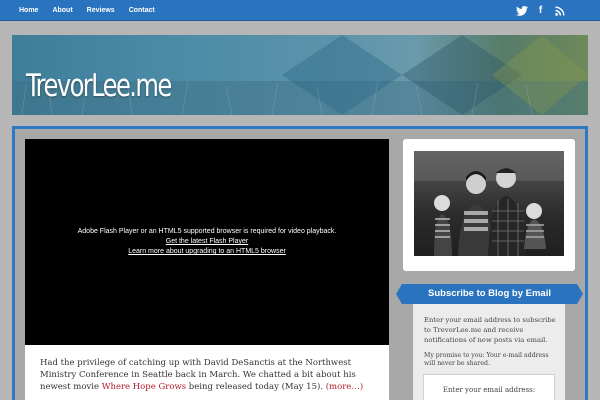 This screenshot has width=600, height=400. I want to click on nav-home: Home, so click(28, 10).